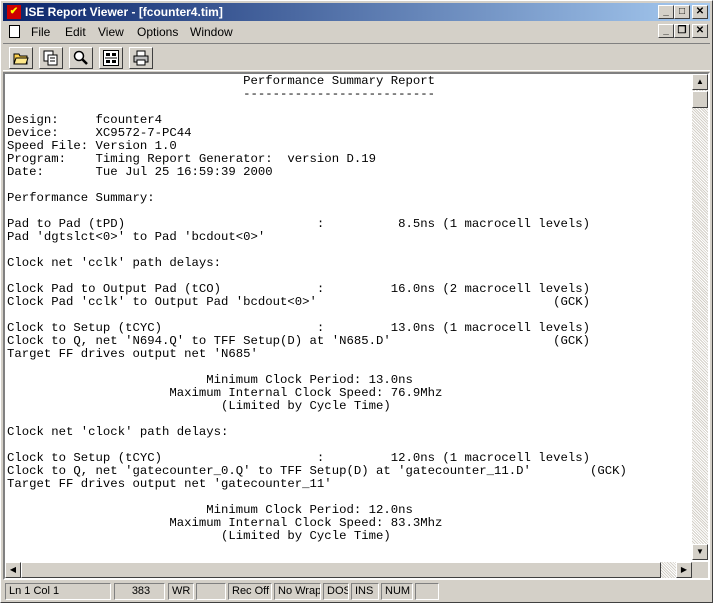 The width and height of the screenshot is (713, 603). Describe the element at coordinates (210, 380) in the screenshot. I see `report-line: Minimum Clock Period: 13.0ns` at that location.